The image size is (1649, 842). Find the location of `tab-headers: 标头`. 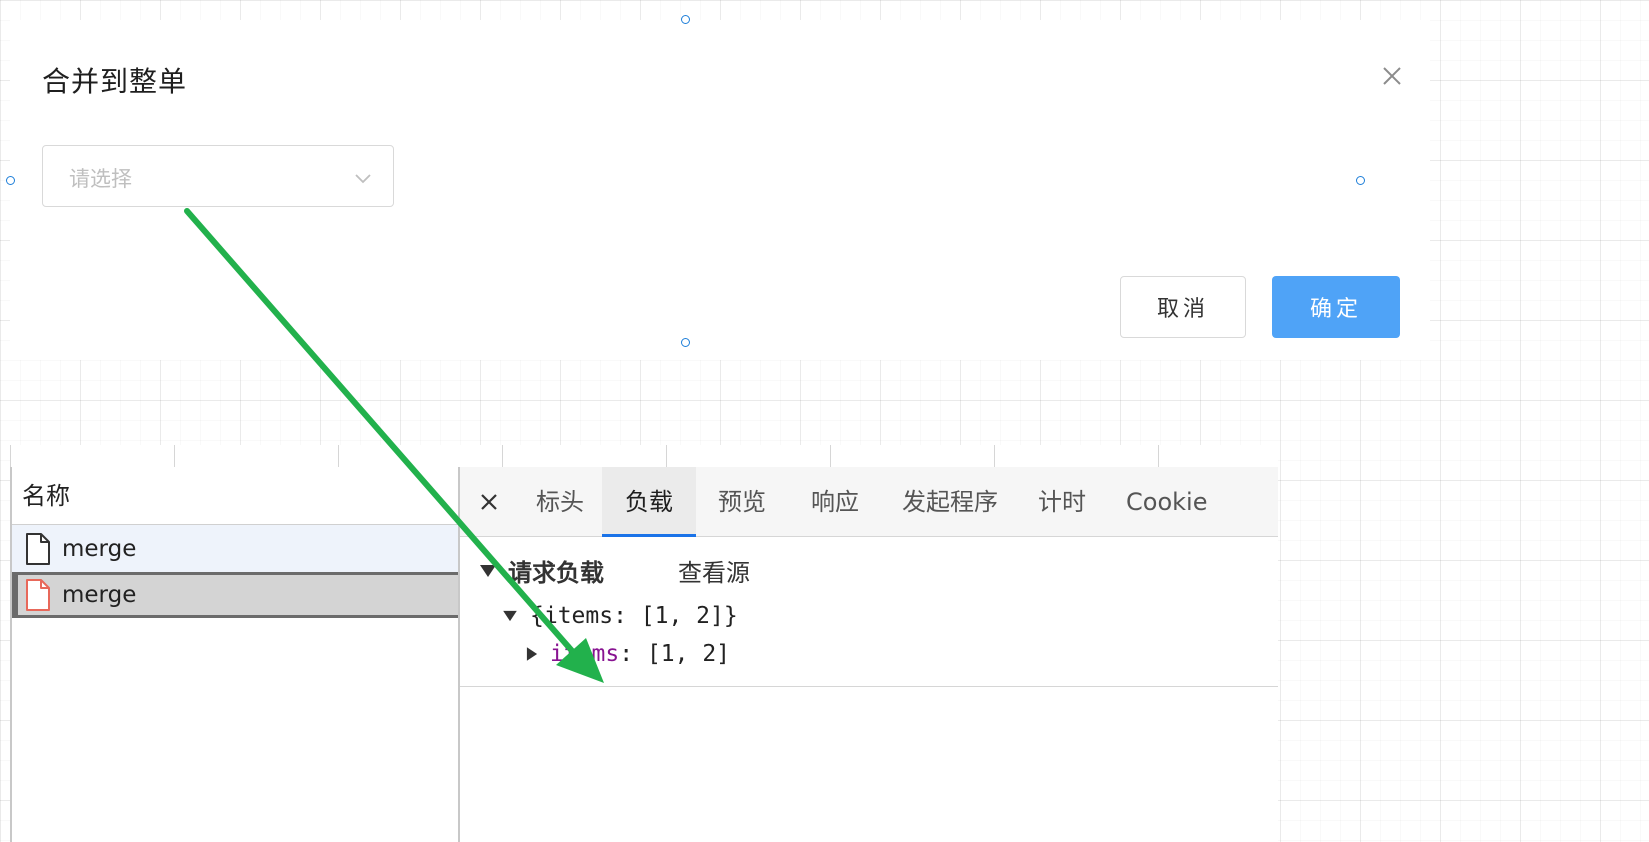

tab-headers: 标头 is located at coordinates (560, 502).